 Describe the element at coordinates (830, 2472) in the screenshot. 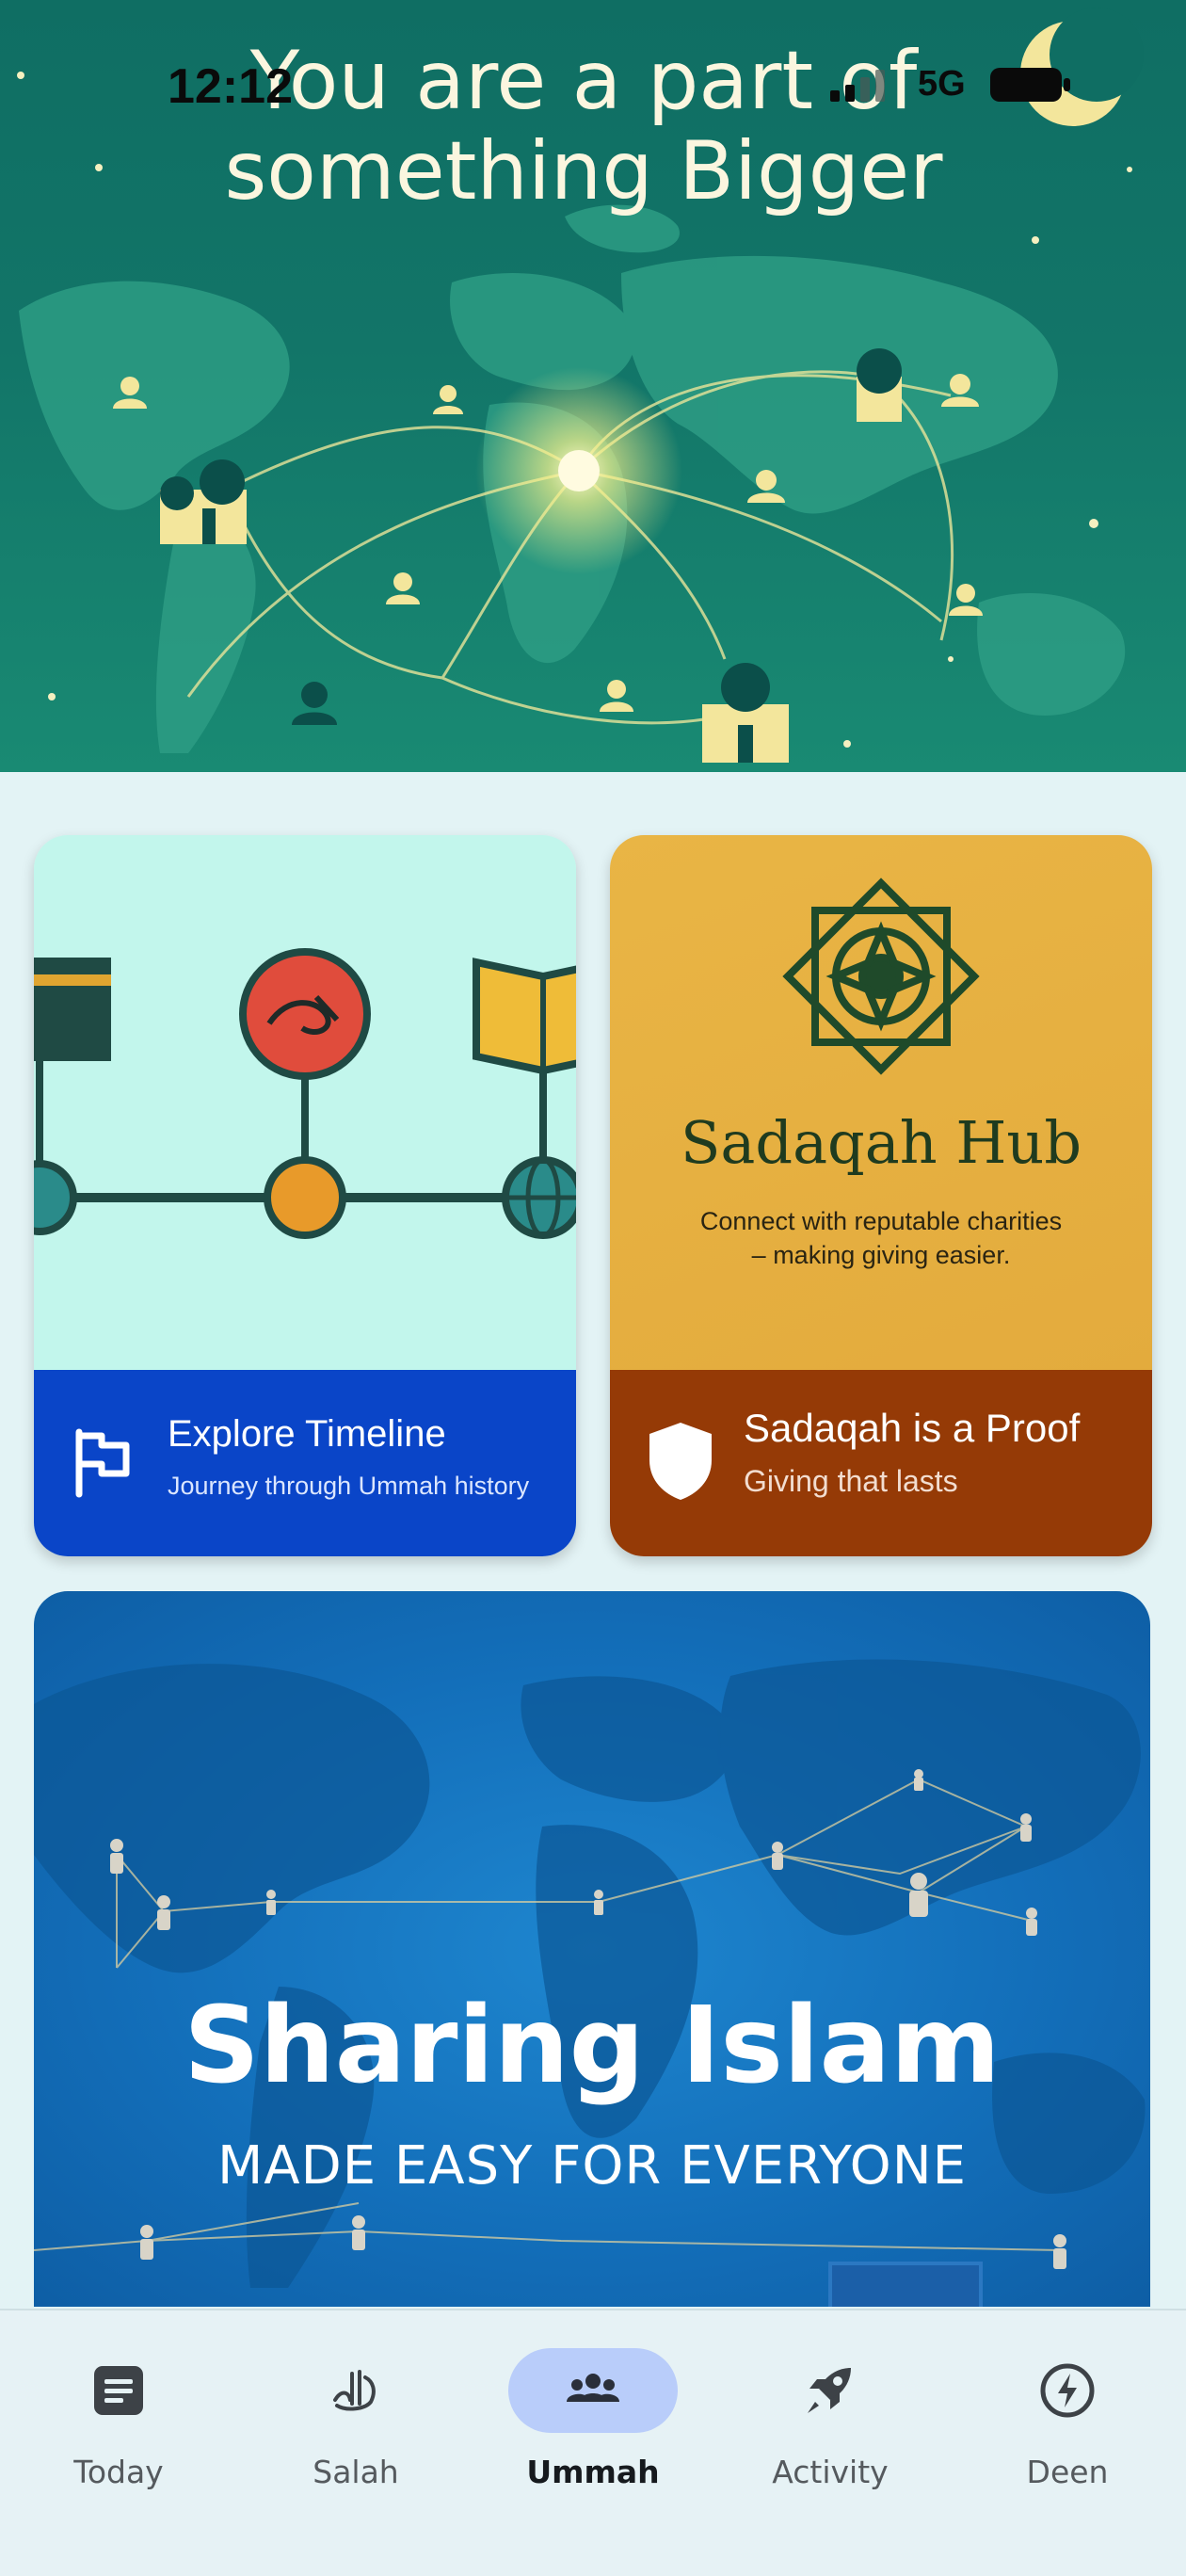

I see `tab-activity-label: Activity` at that location.